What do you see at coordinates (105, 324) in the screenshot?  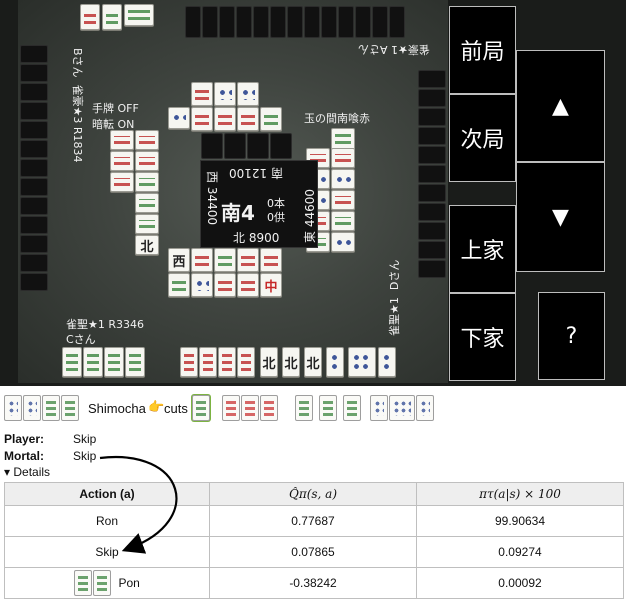 I see `bottom-player-rank: 雀聖★1 R3346` at bounding box center [105, 324].